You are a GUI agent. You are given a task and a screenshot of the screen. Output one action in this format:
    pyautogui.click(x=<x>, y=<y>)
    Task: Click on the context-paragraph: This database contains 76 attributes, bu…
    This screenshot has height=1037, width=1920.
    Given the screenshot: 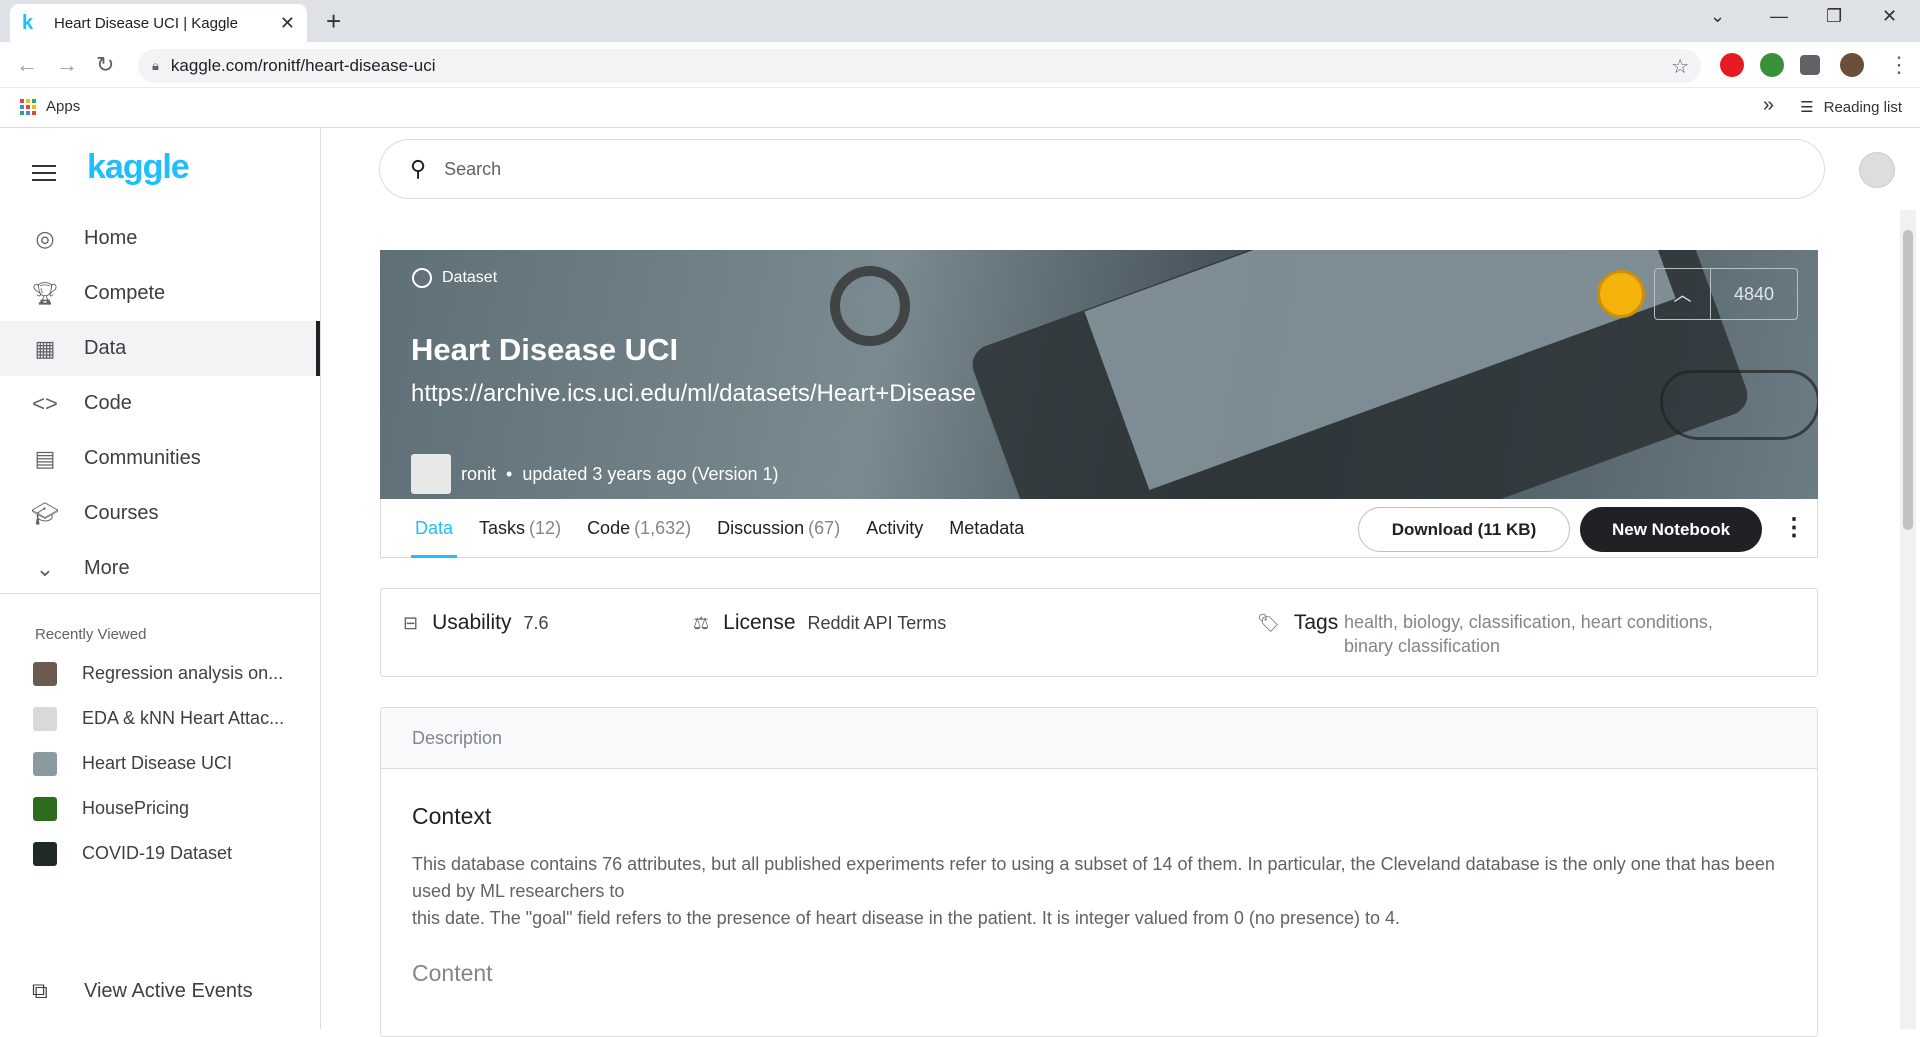 What is the action you would take?
    pyautogui.click(x=1099, y=891)
    